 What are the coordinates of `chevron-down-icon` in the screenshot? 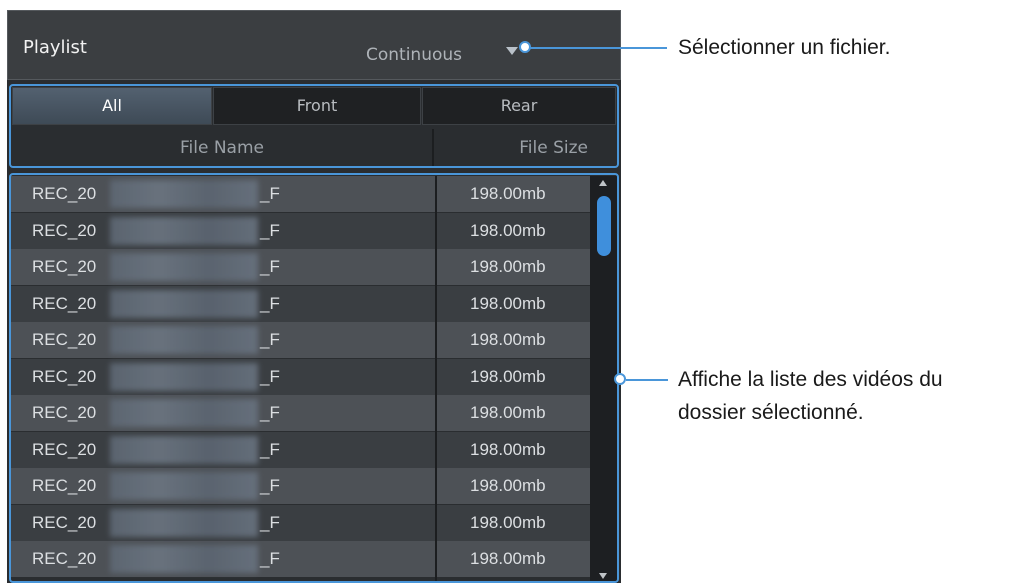 It's located at (512, 51).